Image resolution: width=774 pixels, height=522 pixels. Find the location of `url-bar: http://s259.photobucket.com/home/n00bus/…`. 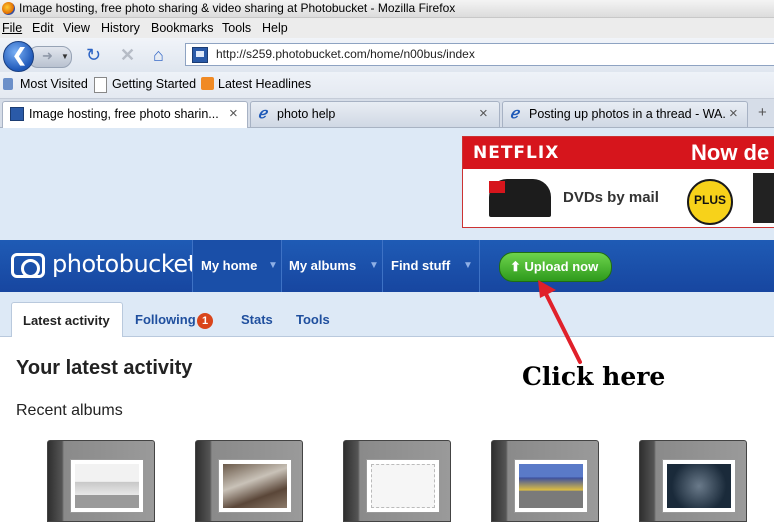

url-bar: http://s259.photobucket.com/home/n00bus/… is located at coordinates (479, 54).